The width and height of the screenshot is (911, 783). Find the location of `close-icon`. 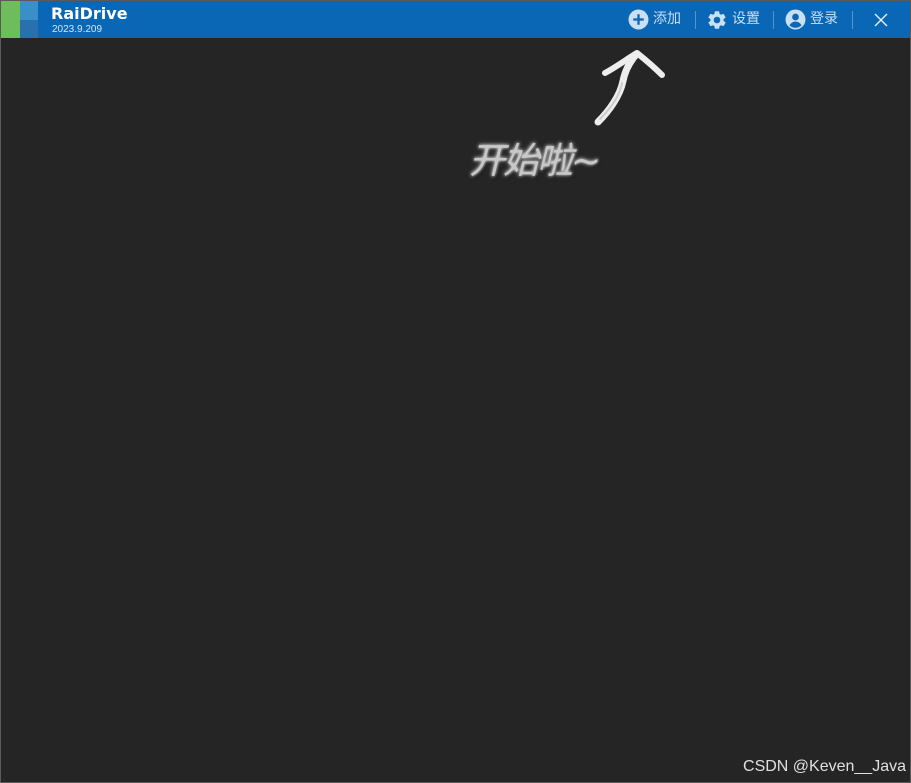

close-icon is located at coordinates (881, 19).